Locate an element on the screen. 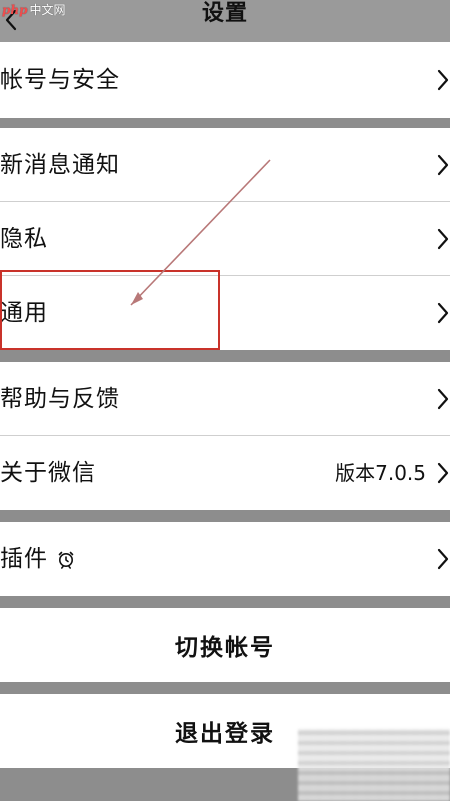  settings-list-section-4: 插件 is located at coordinates (225, 559).